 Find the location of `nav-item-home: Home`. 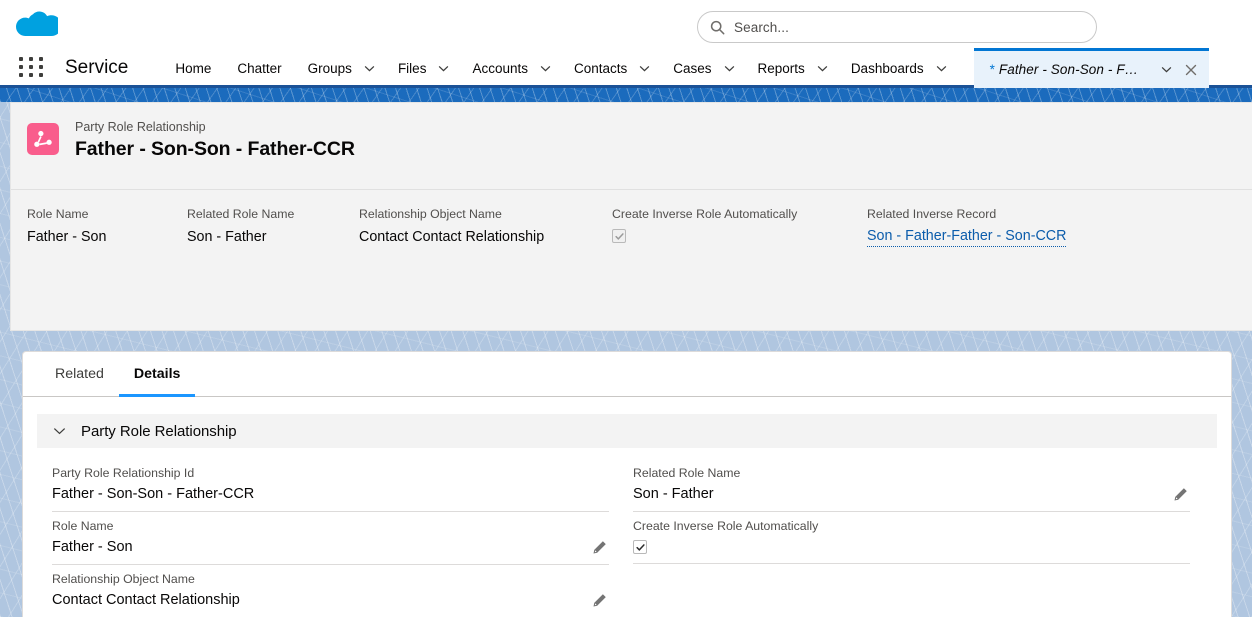

nav-item-home: Home is located at coordinates (193, 68).